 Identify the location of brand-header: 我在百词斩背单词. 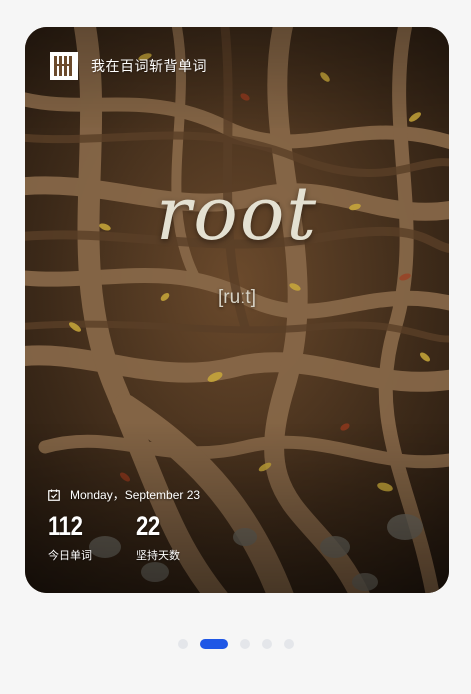
(128, 66).